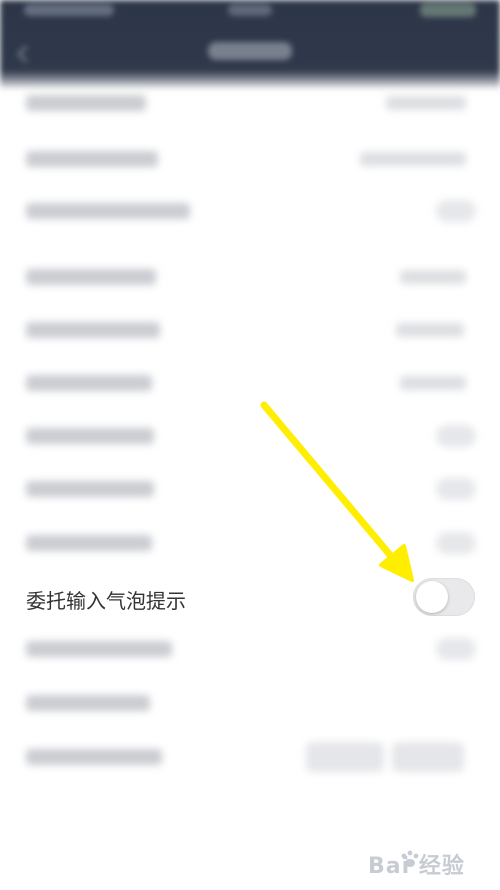  I want to click on paw-logo-icon, so click(410, 858).